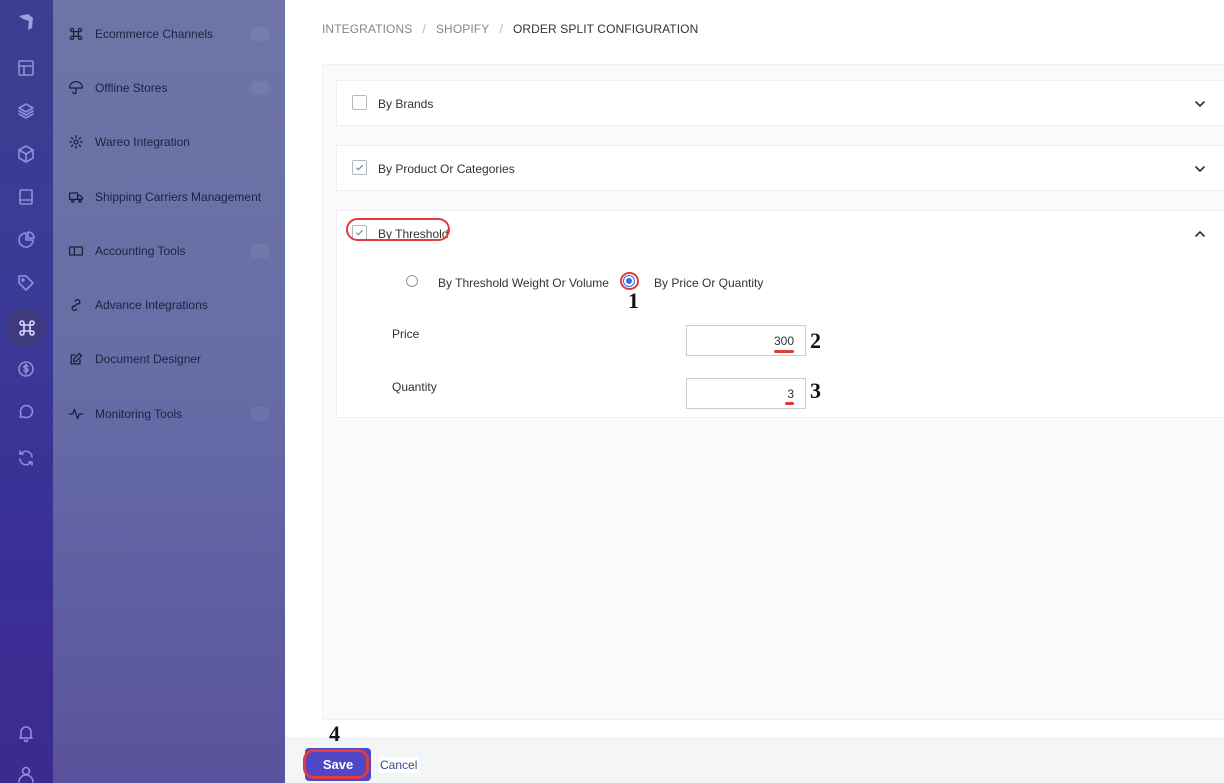  Describe the element at coordinates (334, 733) in the screenshot. I see `step-number-4: 4` at that location.